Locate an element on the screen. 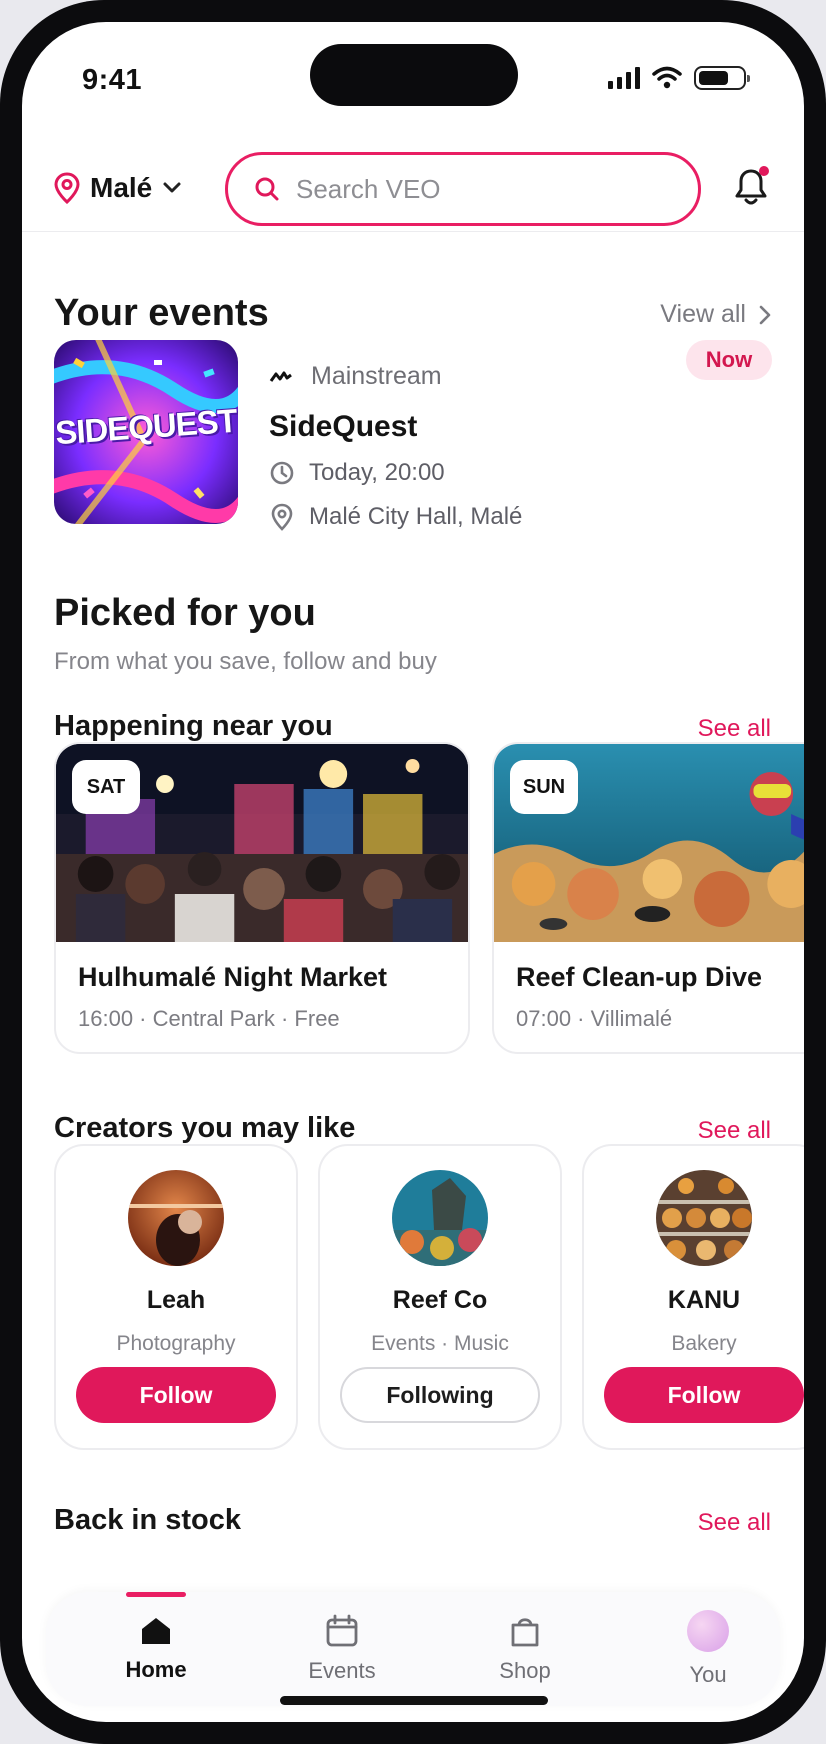 This screenshot has width=826, height=1744. tab-home: Home is located at coordinates (156, 1649).